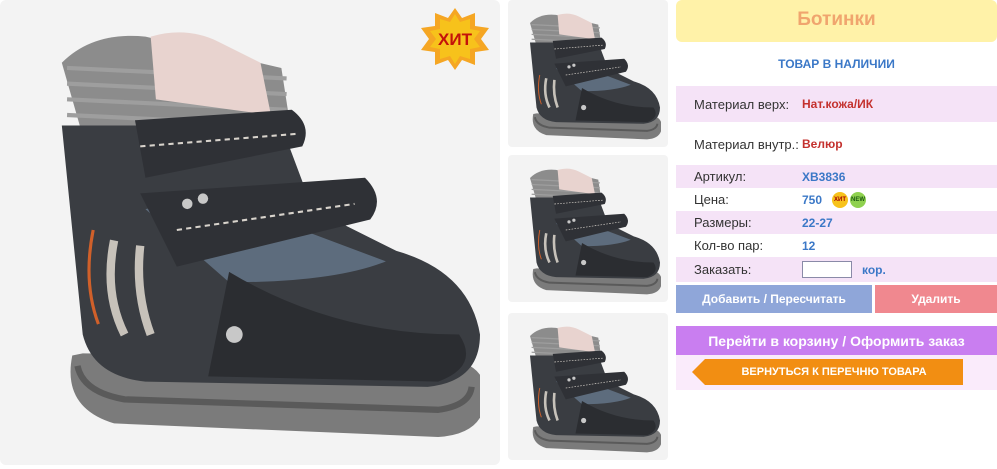  Describe the element at coordinates (720, 176) in the screenshot. I see `spec-label: Артикул:` at that location.